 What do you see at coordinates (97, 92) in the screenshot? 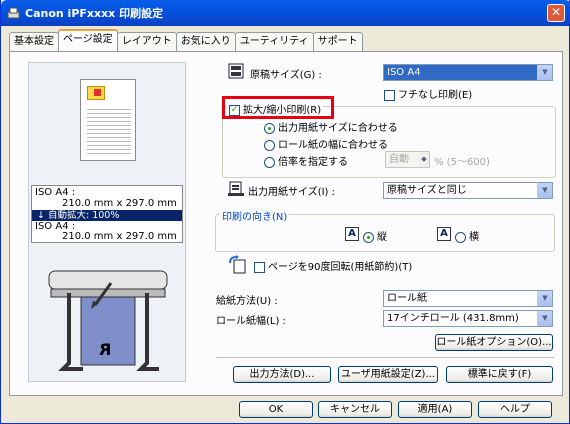
I see `image-dot` at bounding box center [97, 92].